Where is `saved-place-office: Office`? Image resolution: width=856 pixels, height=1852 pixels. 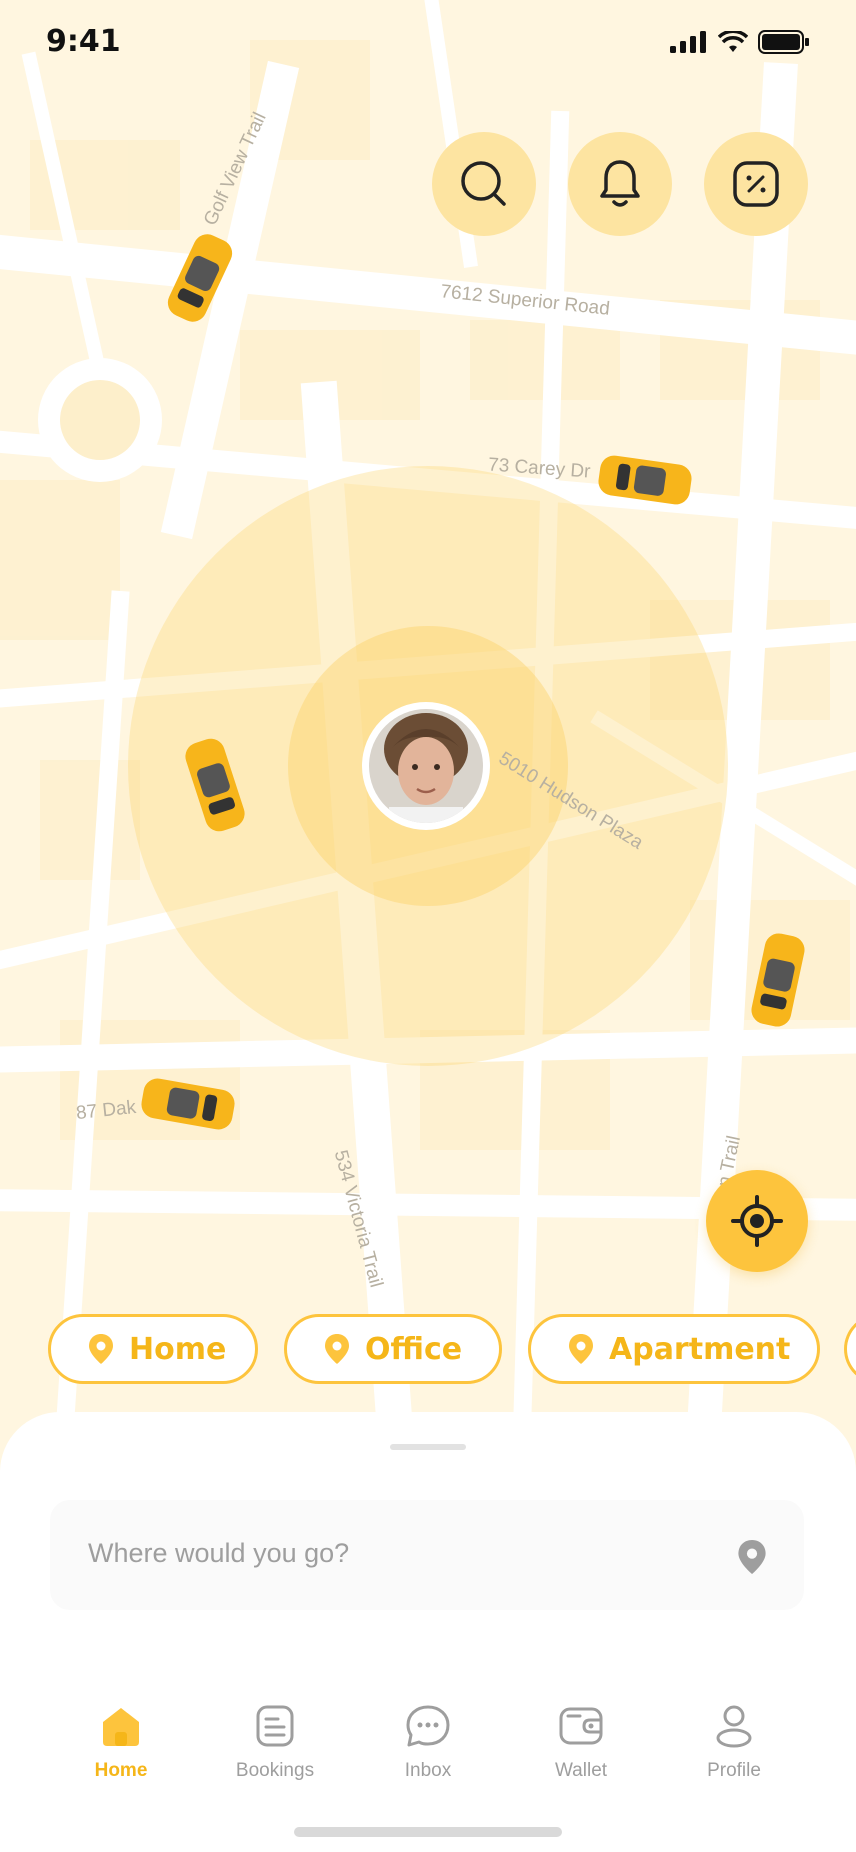 saved-place-office: Office is located at coordinates (393, 1349).